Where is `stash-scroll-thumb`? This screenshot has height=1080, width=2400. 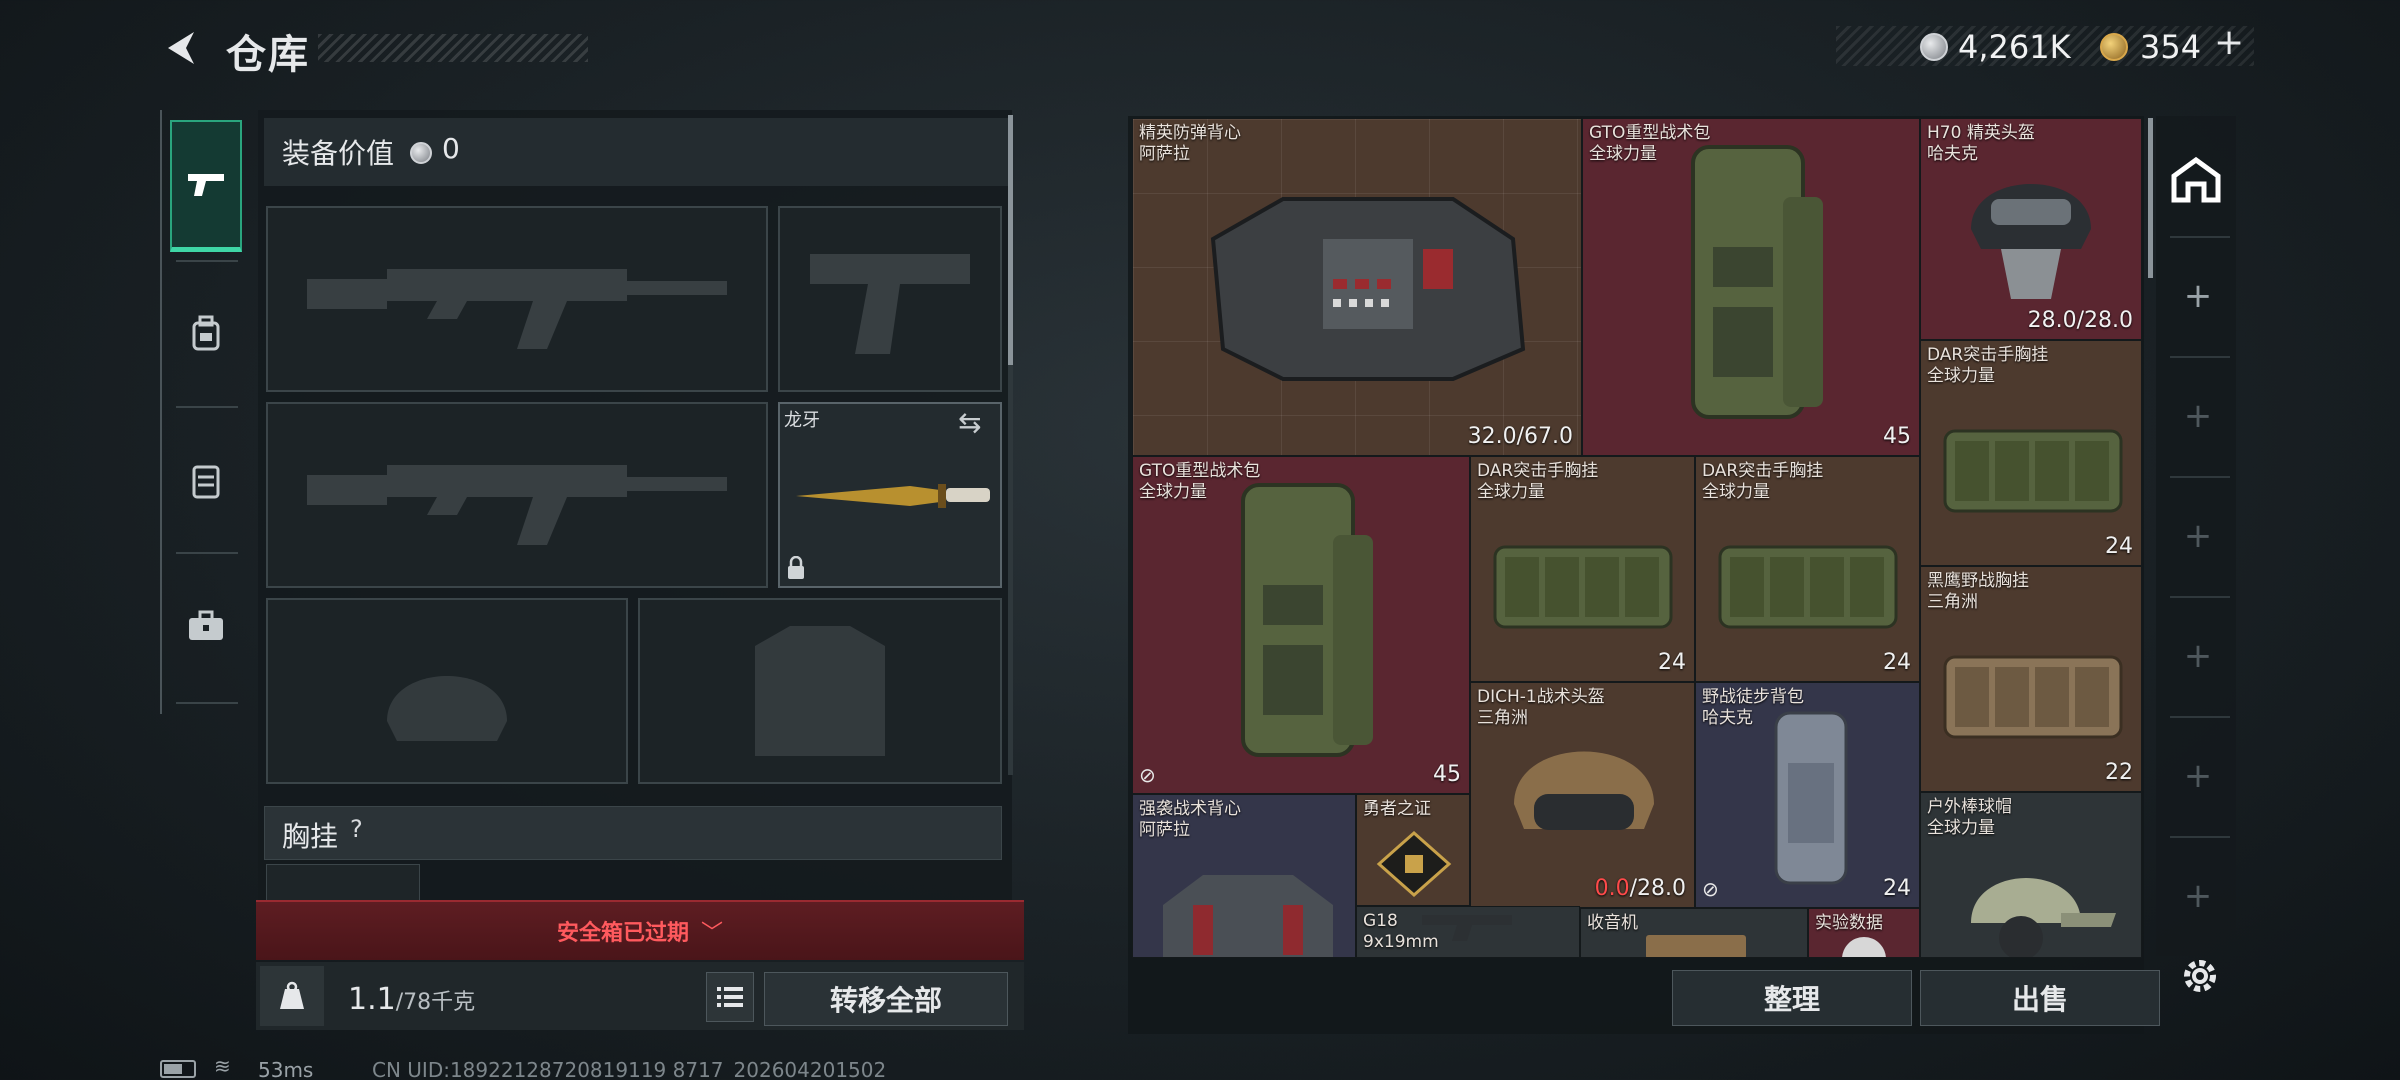 stash-scroll-thumb is located at coordinates (2150, 198).